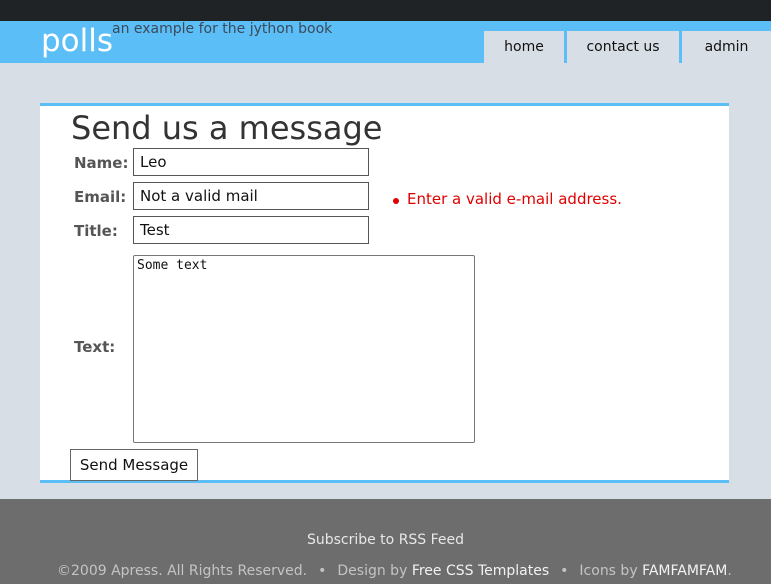 The image size is (771, 584). What do you see at coordinates (182, 571) in the screenshot?
I see `copyright-text: ©2009 Apress. All Rights Reserved.` at bounding box center [182, 571].